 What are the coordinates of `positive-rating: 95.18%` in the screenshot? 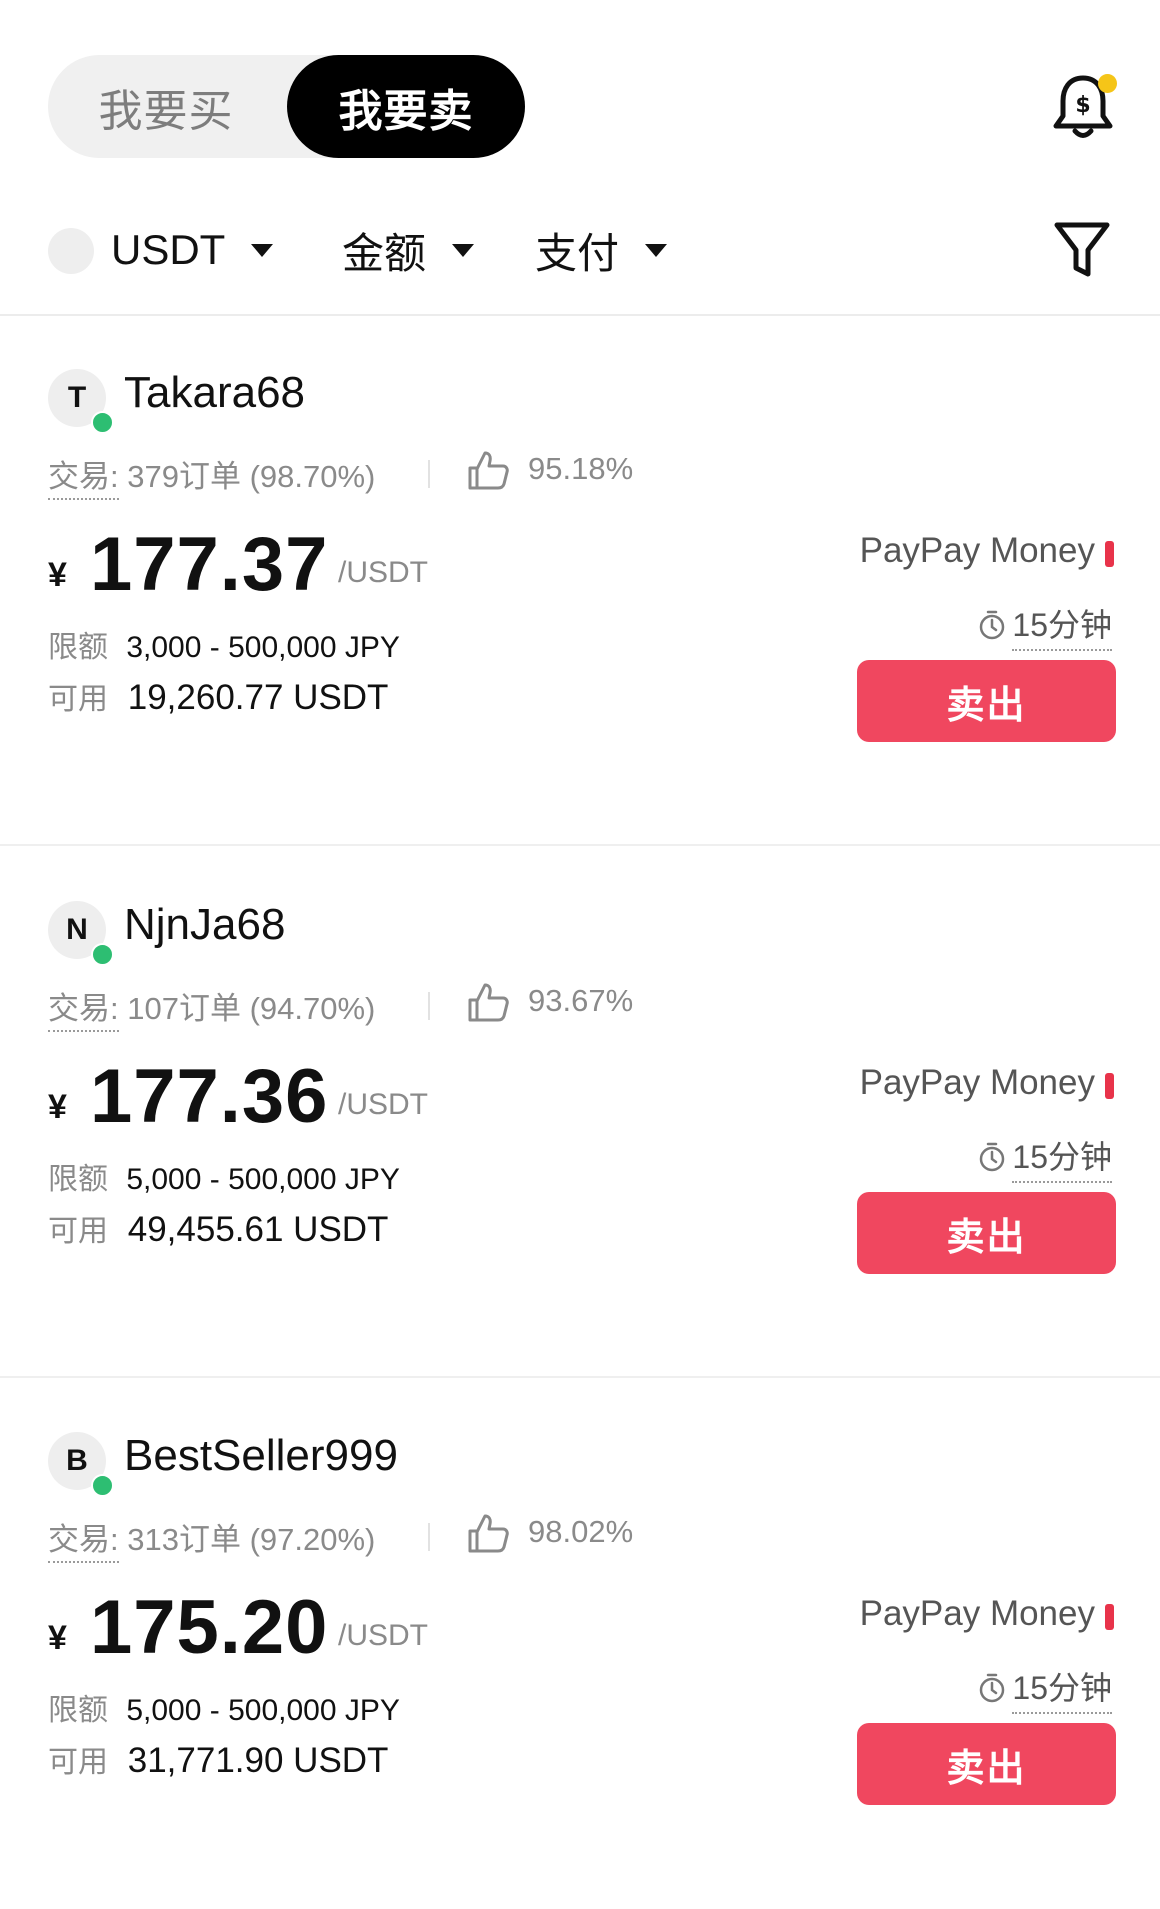 It's located at (581, 468).